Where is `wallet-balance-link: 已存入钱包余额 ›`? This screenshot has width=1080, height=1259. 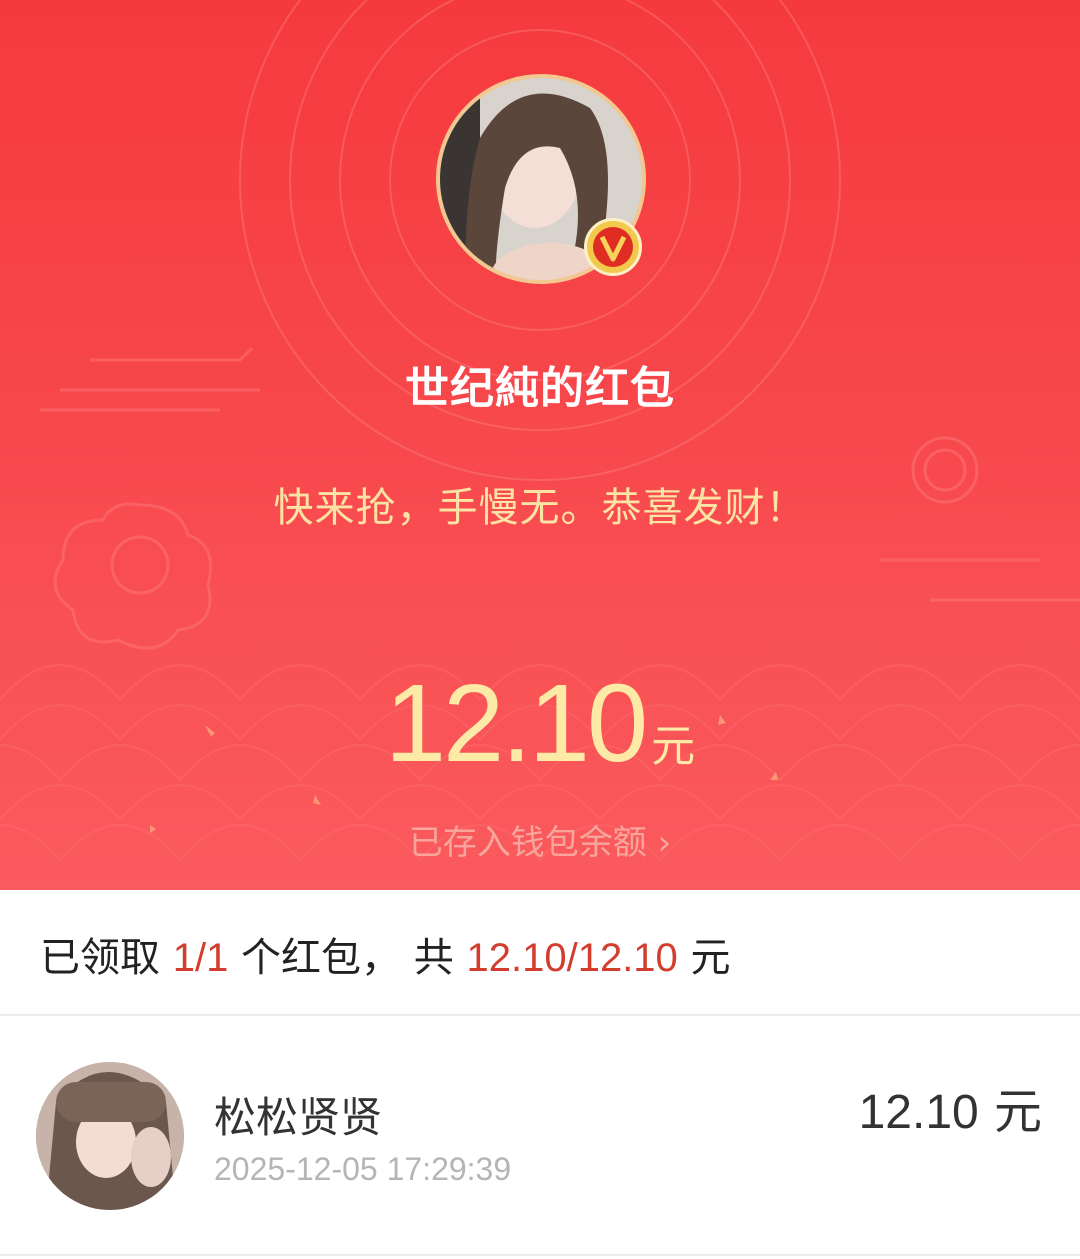 wallet-balance-link: 已存入钱包余额 › is located at coordinates (540, 839).